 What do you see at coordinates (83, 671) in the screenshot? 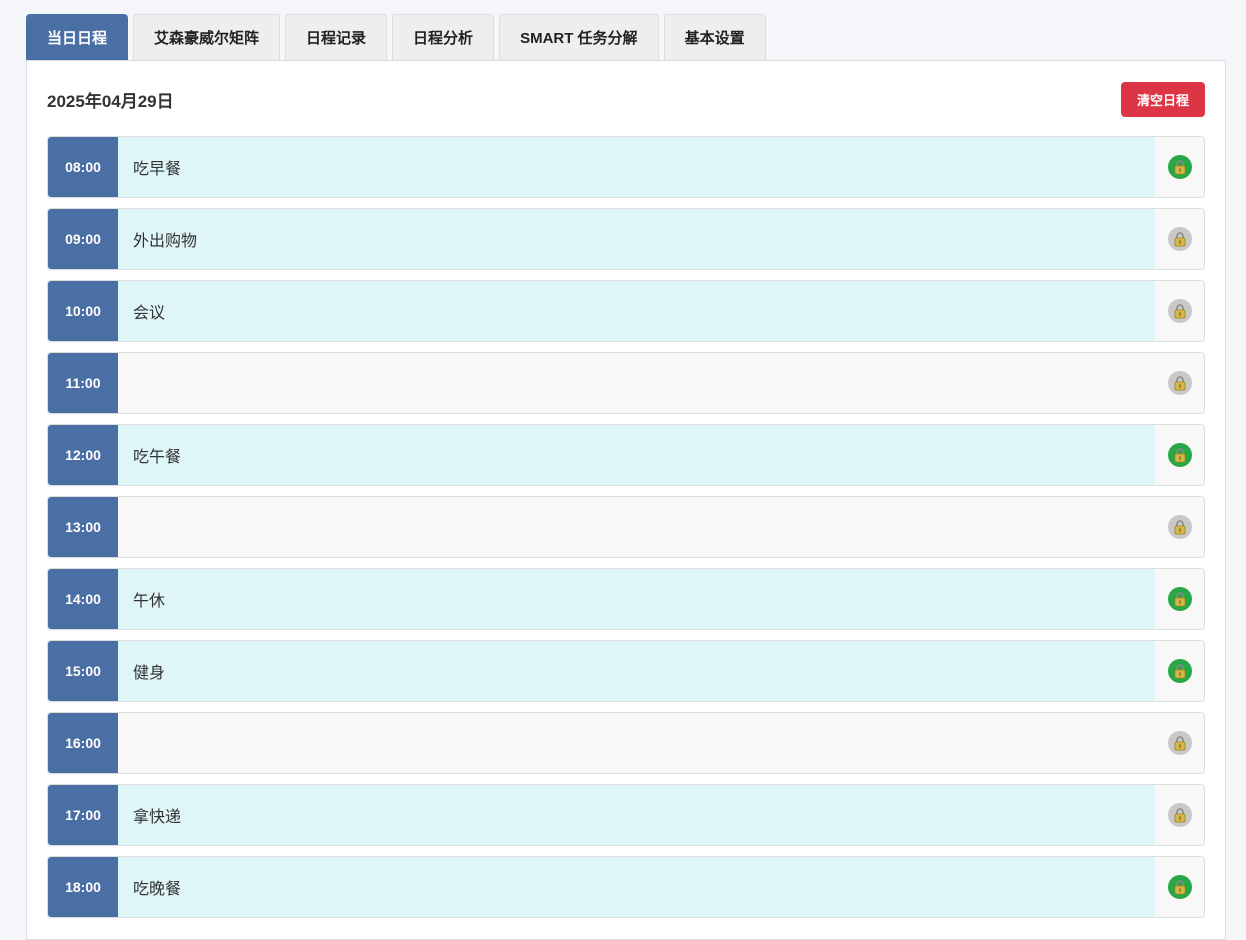
I see `time-slot-label: 15:00` at bounding box center [83, 671].